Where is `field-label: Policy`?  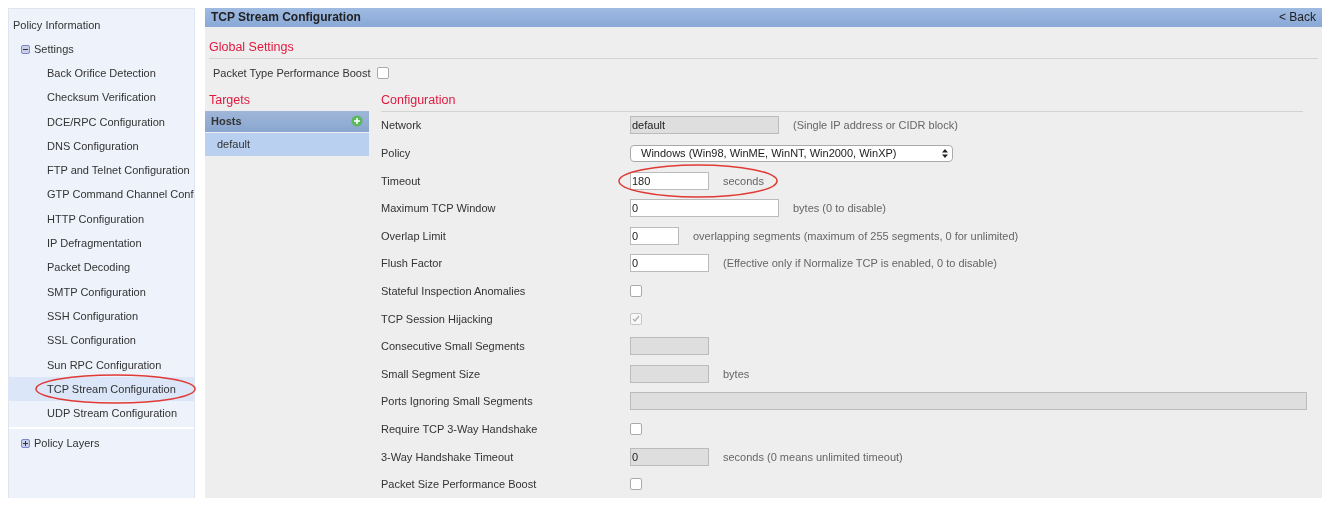 field-label: Policy is located at coordinates (396, 153).